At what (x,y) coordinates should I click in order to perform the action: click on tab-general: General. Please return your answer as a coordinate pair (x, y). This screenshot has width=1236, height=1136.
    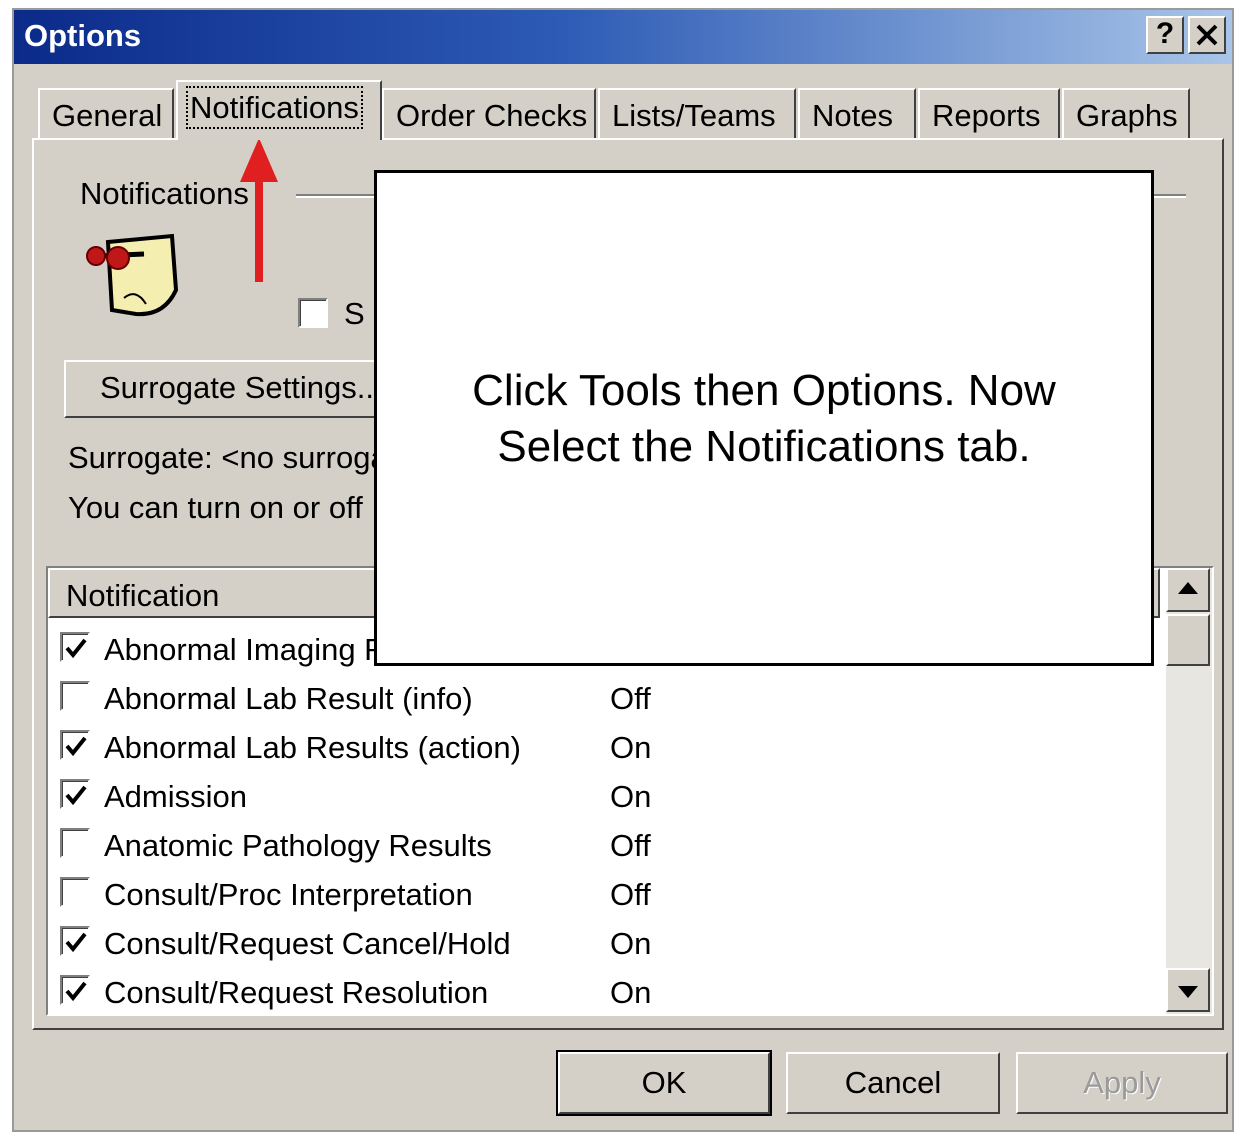
    Looking at the image, I should click on (106, 113).